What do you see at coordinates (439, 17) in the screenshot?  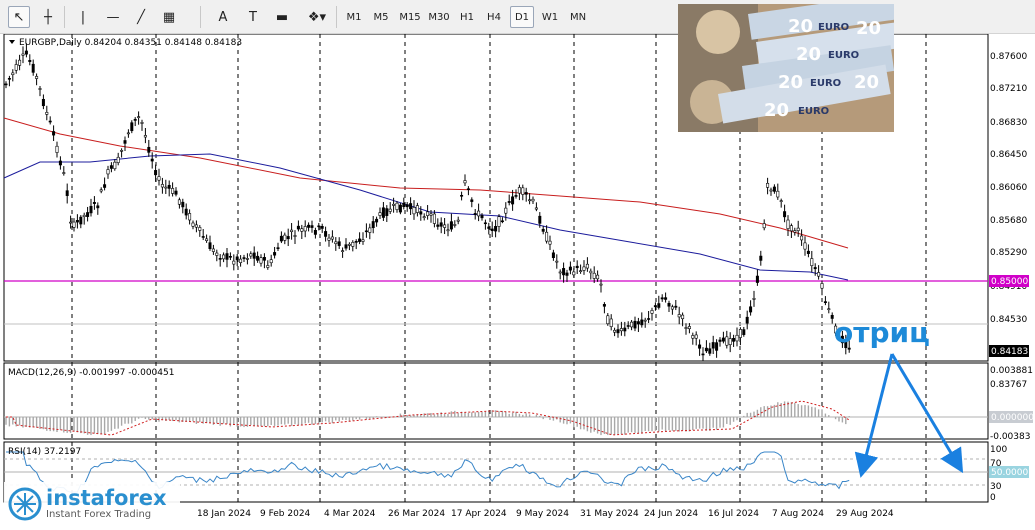 I see `timeframe-m30: M30` at bounding box center [439, 17].